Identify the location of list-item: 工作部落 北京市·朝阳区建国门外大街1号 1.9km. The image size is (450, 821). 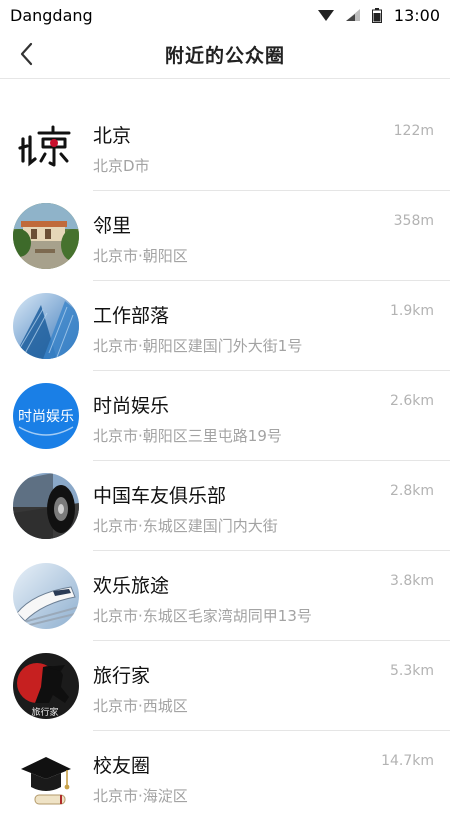
(225, 326).